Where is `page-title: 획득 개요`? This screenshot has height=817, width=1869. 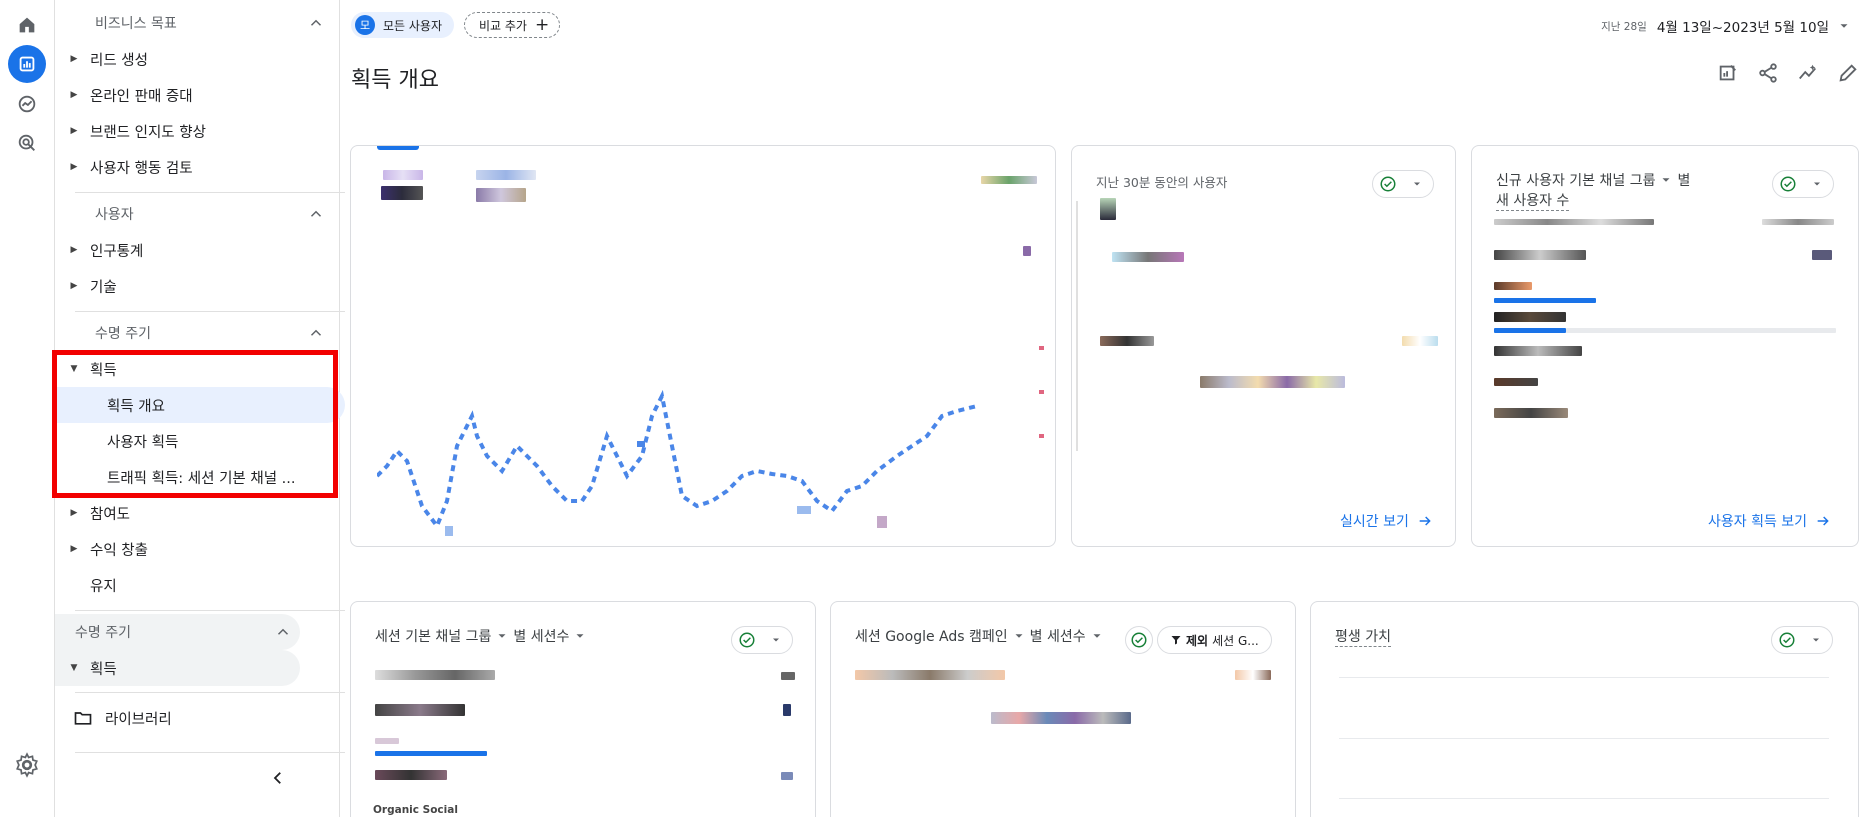
page-title: 획득 개요 is located at coordinates (395, 80).